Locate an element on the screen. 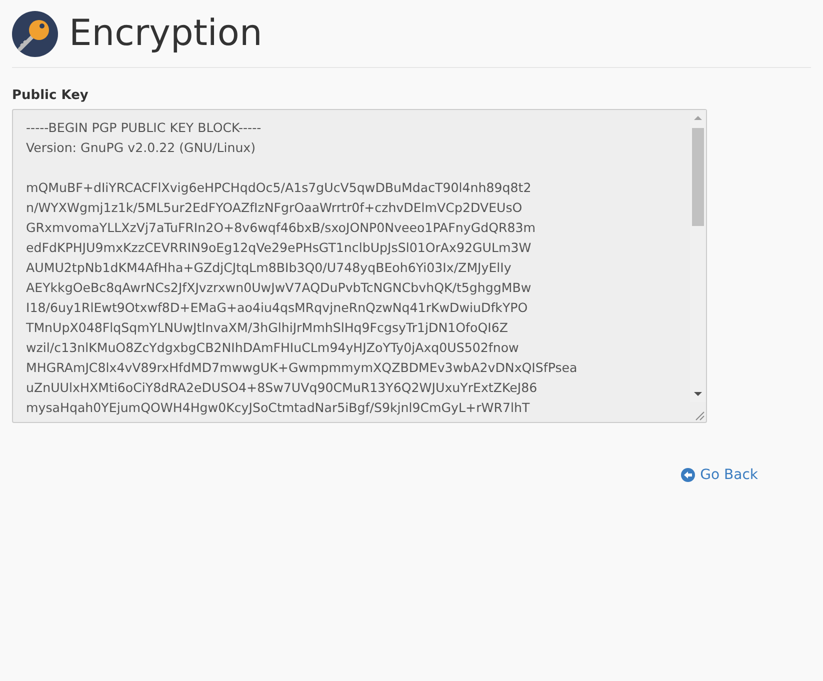 Image resolution: width=823 pixels, height=681 pixels. field-label: Public Key is located at coordinates (51, 95).